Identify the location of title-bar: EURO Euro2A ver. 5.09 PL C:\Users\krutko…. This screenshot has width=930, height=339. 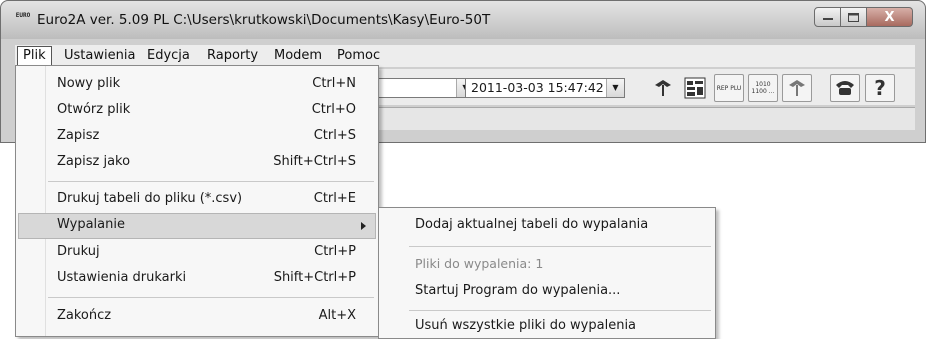
(463, 20).